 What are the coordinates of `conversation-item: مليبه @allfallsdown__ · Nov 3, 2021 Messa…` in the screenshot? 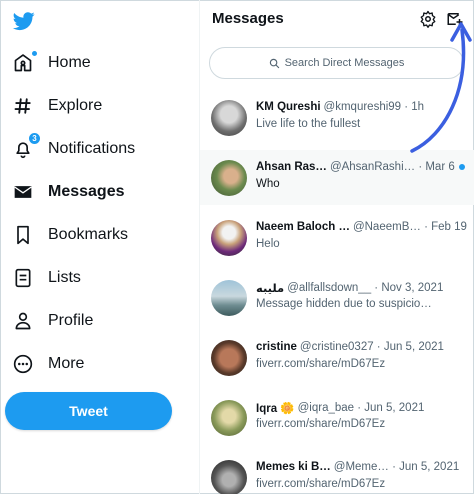 It's located at (337, 297).